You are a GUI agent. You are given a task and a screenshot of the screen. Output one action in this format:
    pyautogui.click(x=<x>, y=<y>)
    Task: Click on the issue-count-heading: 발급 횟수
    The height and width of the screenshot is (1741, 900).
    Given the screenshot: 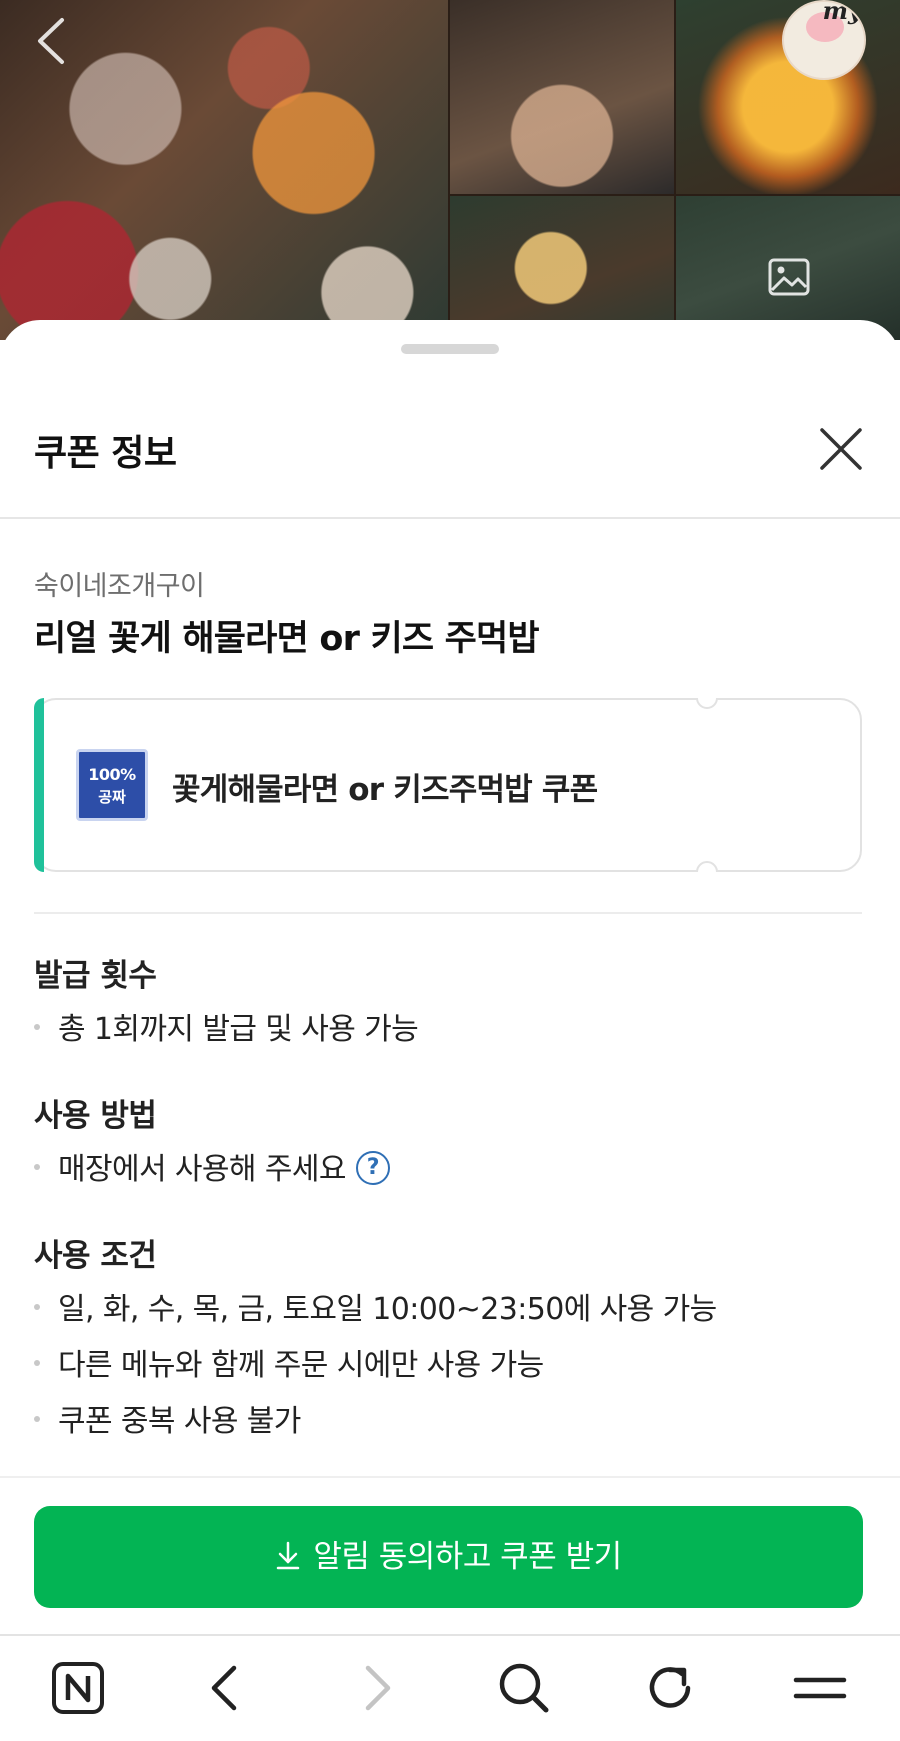 What is the action you would take?
    pyautogui.click(x=95, y=976)
    